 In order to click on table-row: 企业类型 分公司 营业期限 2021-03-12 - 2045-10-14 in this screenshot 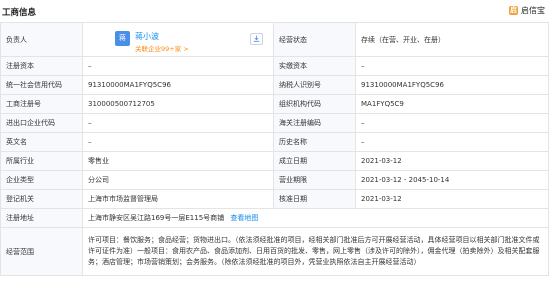, I will do `click(274, 180)`.